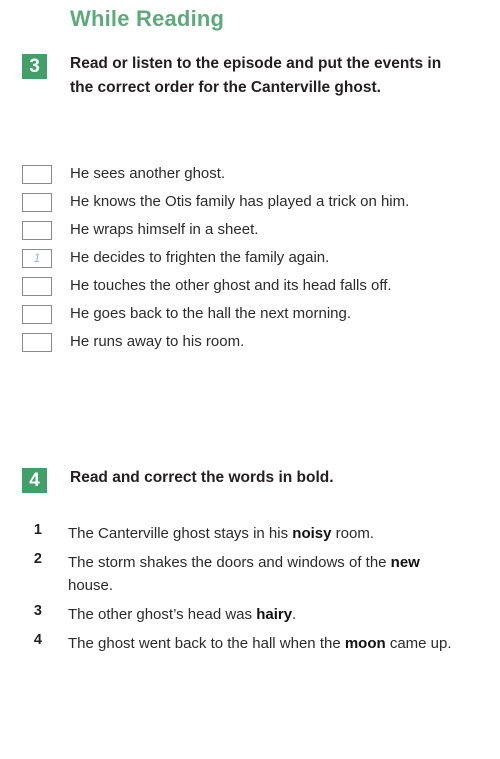 The width and height of the screenshot is (500, 759). Describe the element at coordinates (148, 173) in the screenshot. I see `list-item-label: He sees another ghost.` at that location.